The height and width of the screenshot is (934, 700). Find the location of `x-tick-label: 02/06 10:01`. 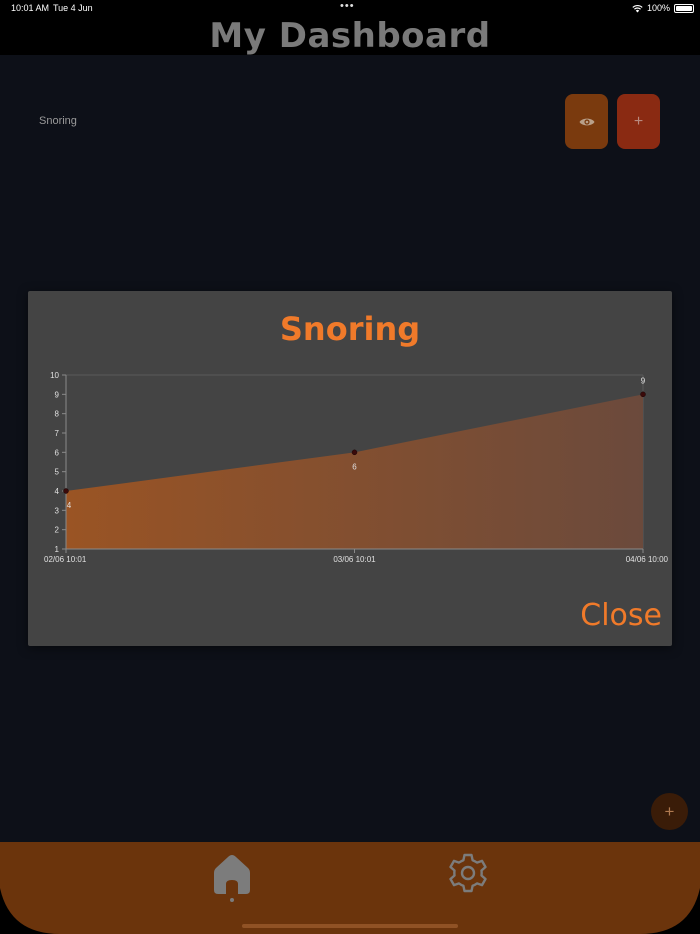

x-tick-label: 02/06 10:01 is located at coordinates (65, 559).